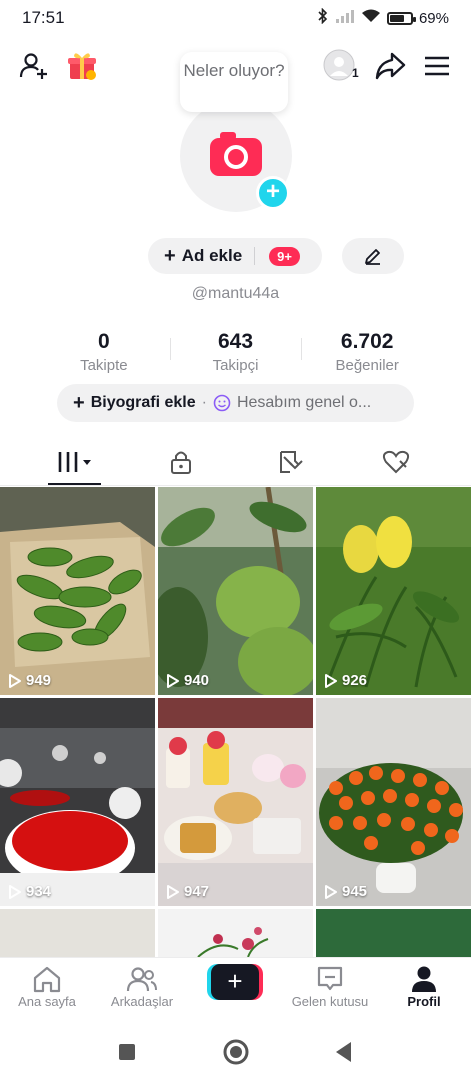 This screenshot has width=471, height=1080. I want to click on profile-tabs, so click(235, 463).